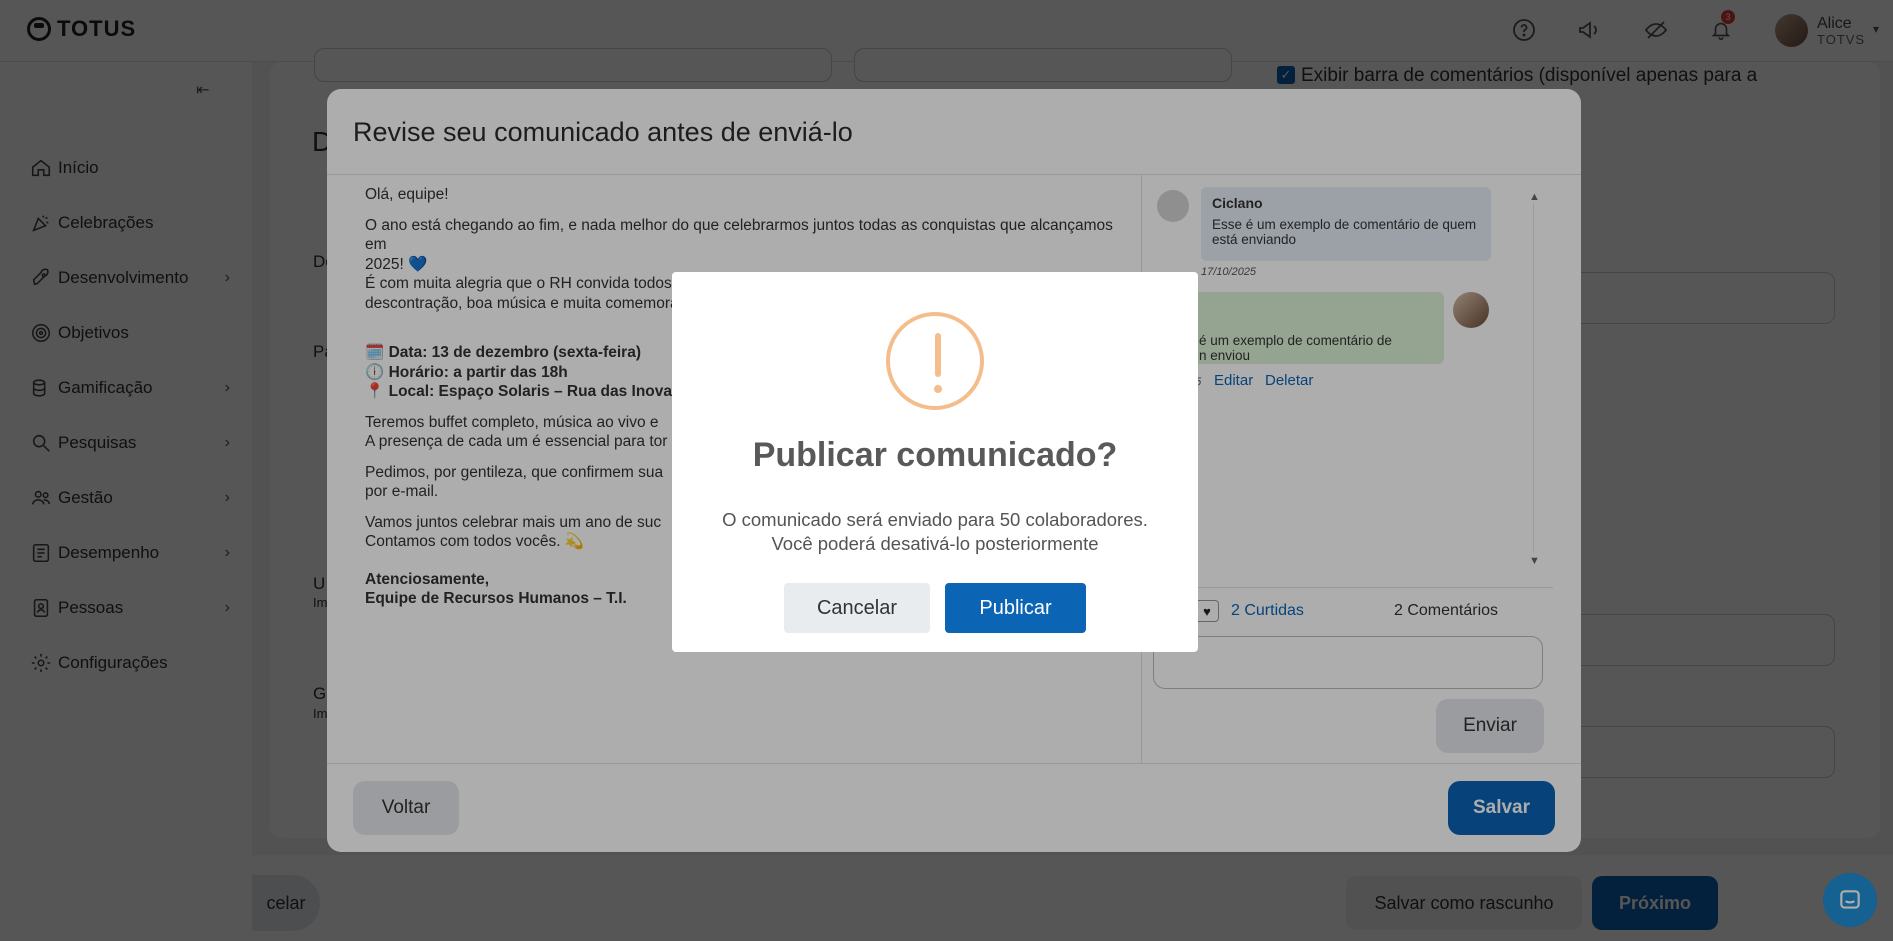 The width and height of the screenshot is (1893, 941). I want to click on warning-icon, so click(935, 361).